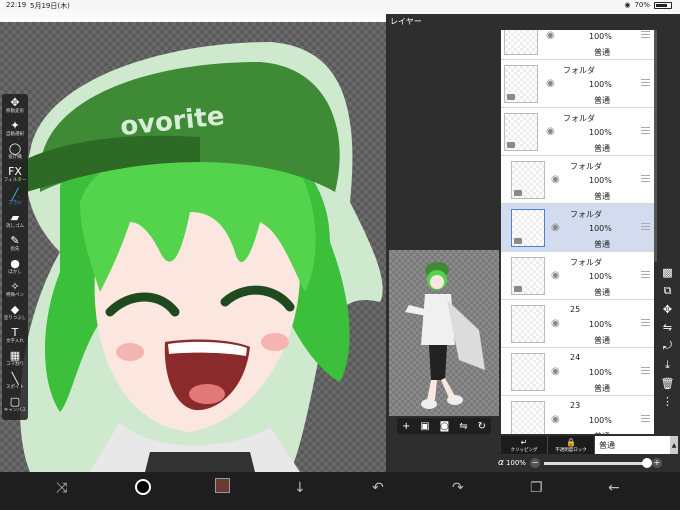  What do you see at coordinates (667, 309) in the screenshot?
I see `move-icon: ✥` at bounding box center [667, 309].